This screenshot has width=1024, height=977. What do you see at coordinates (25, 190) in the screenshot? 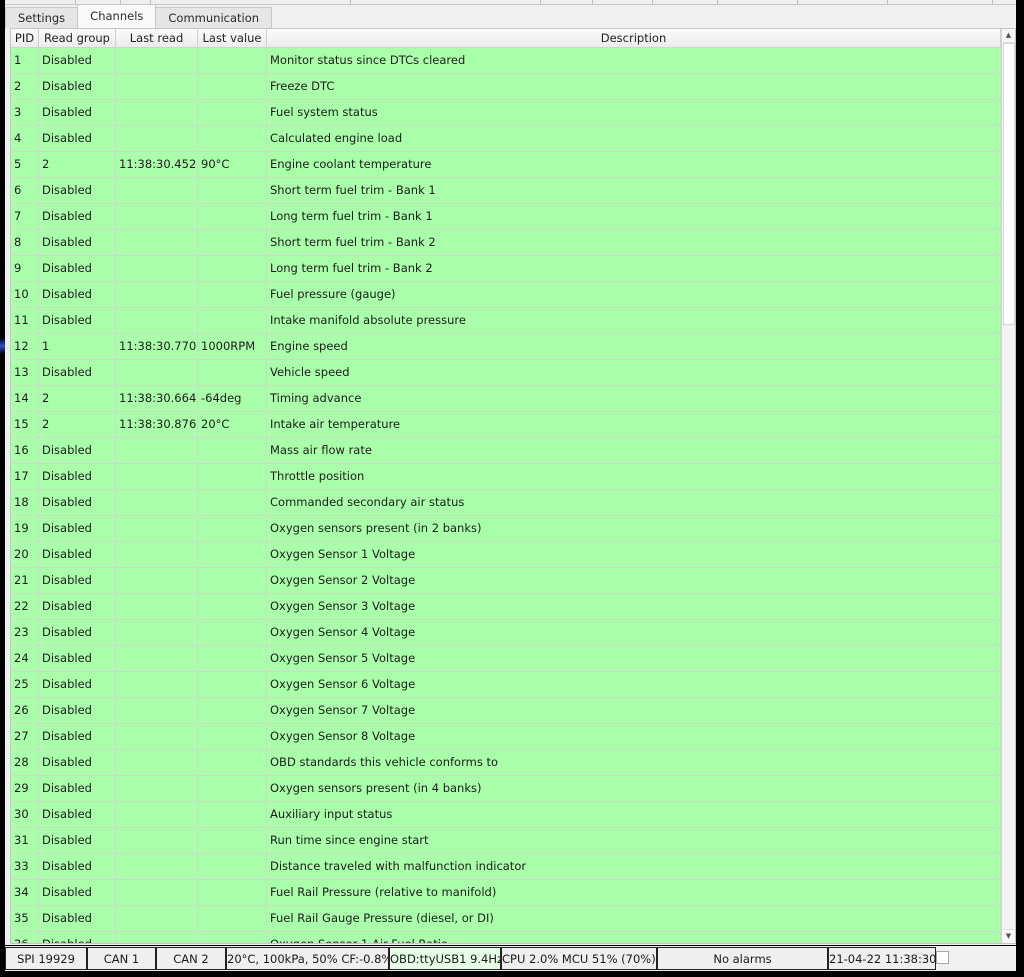
I see `cell-pid: 6` at bounding box center [25, 190].